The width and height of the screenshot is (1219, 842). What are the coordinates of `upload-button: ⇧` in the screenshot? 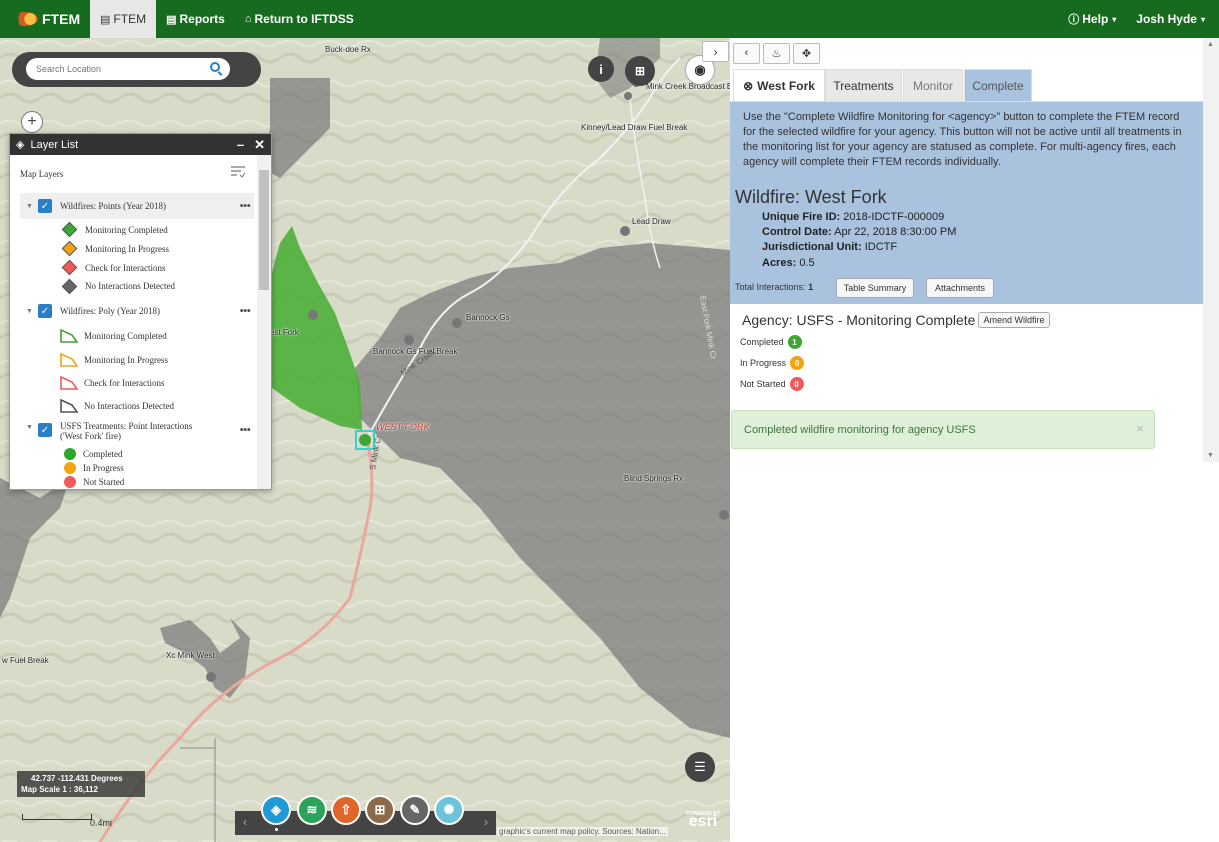 It's located at (346, 810).